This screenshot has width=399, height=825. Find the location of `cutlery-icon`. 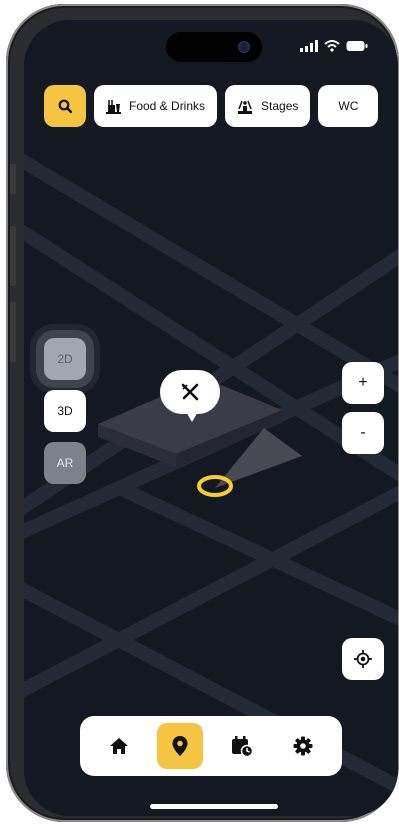

cutlery-icon is located at coordinates (190, 392).